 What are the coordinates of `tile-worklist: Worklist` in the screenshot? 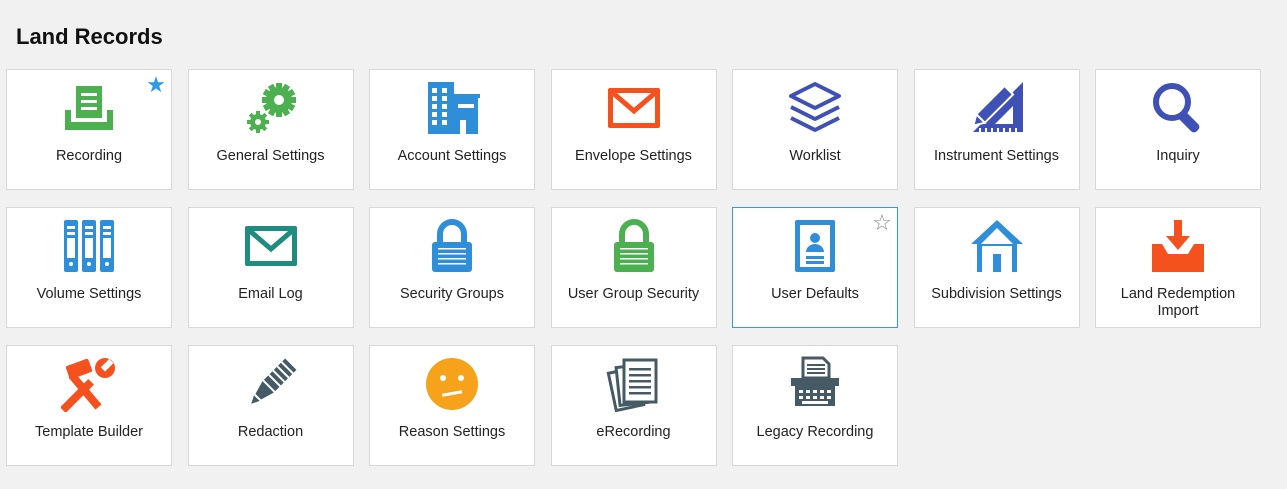 It's located at (815, 129).